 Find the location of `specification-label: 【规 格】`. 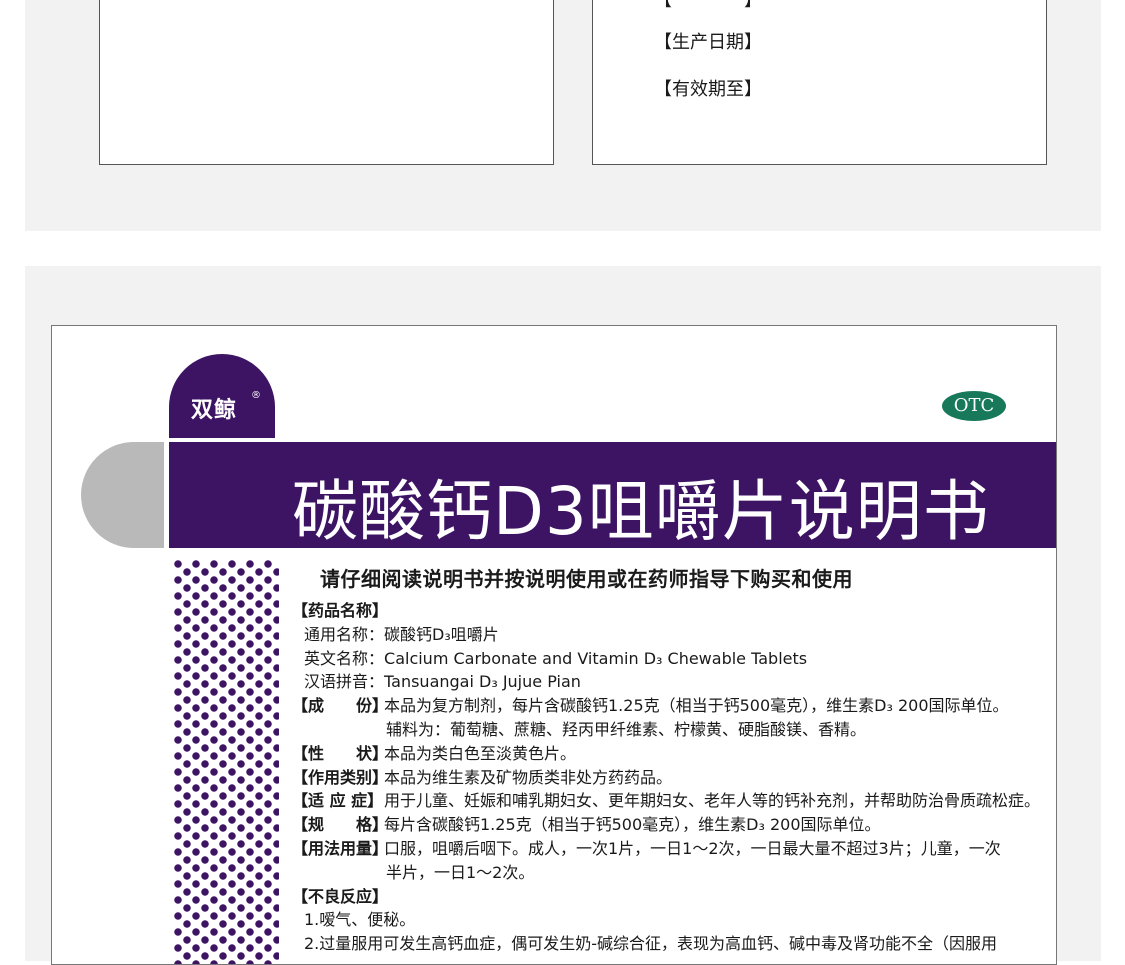

specification-label: 【规 格】 is located at coordinates (340, 825).